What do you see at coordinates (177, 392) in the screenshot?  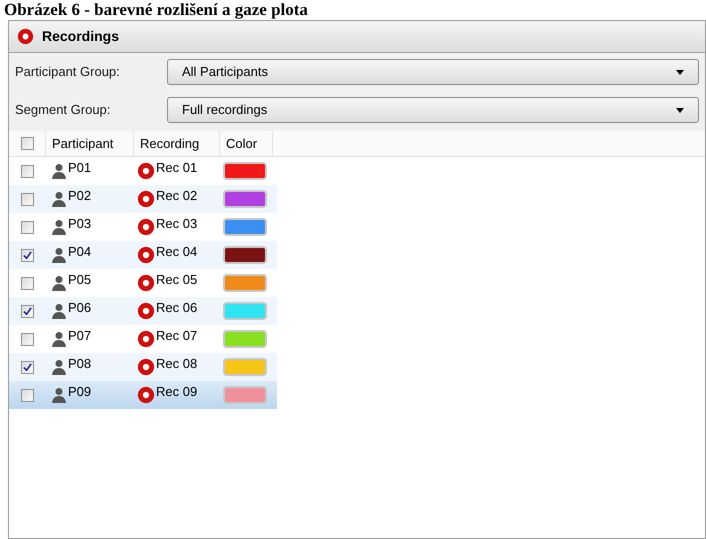 I see `recording-cell-text: Rec 09` at bounding box center [177, 392].